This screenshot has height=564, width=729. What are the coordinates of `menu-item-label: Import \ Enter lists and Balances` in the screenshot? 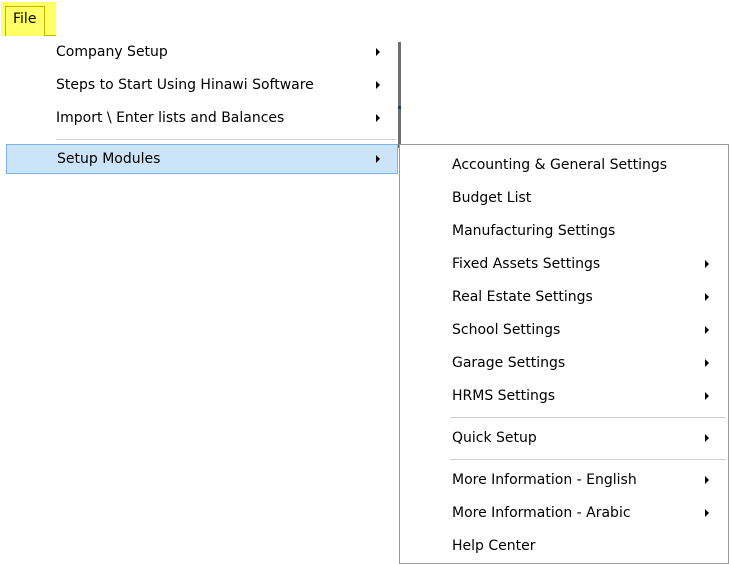 It's located at (170, 118).